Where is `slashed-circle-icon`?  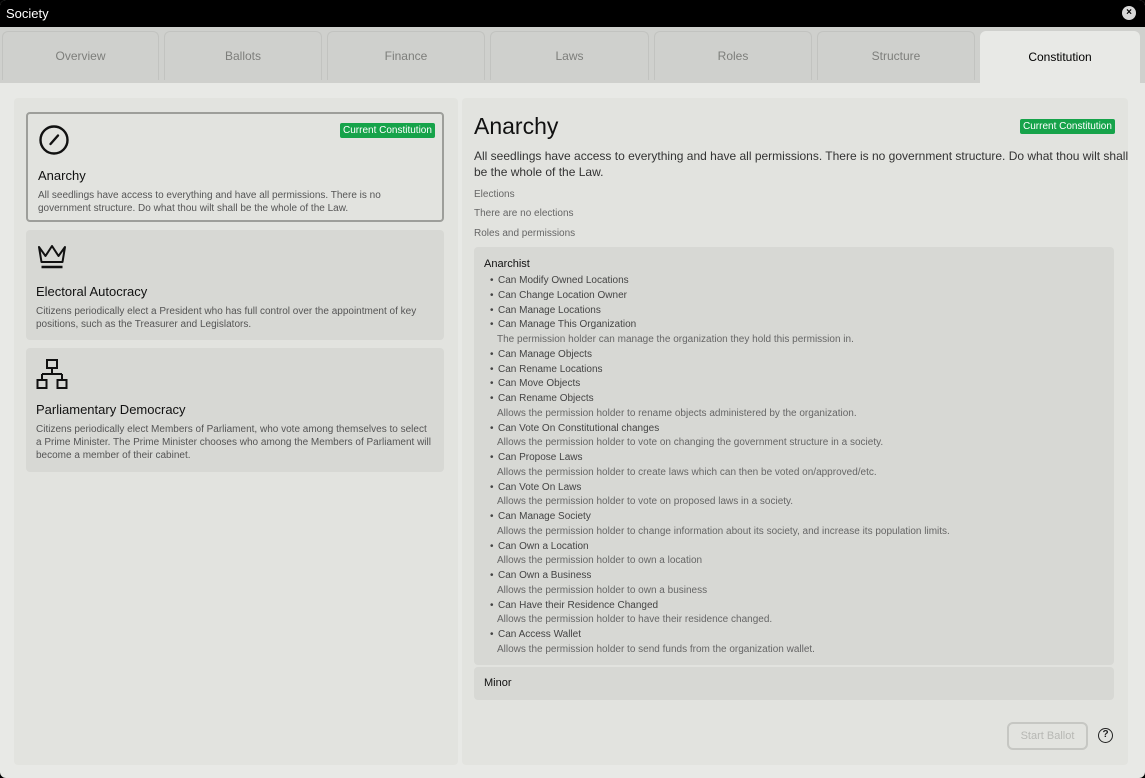 slashed-circle-icon is located at coordinates (54, 140).